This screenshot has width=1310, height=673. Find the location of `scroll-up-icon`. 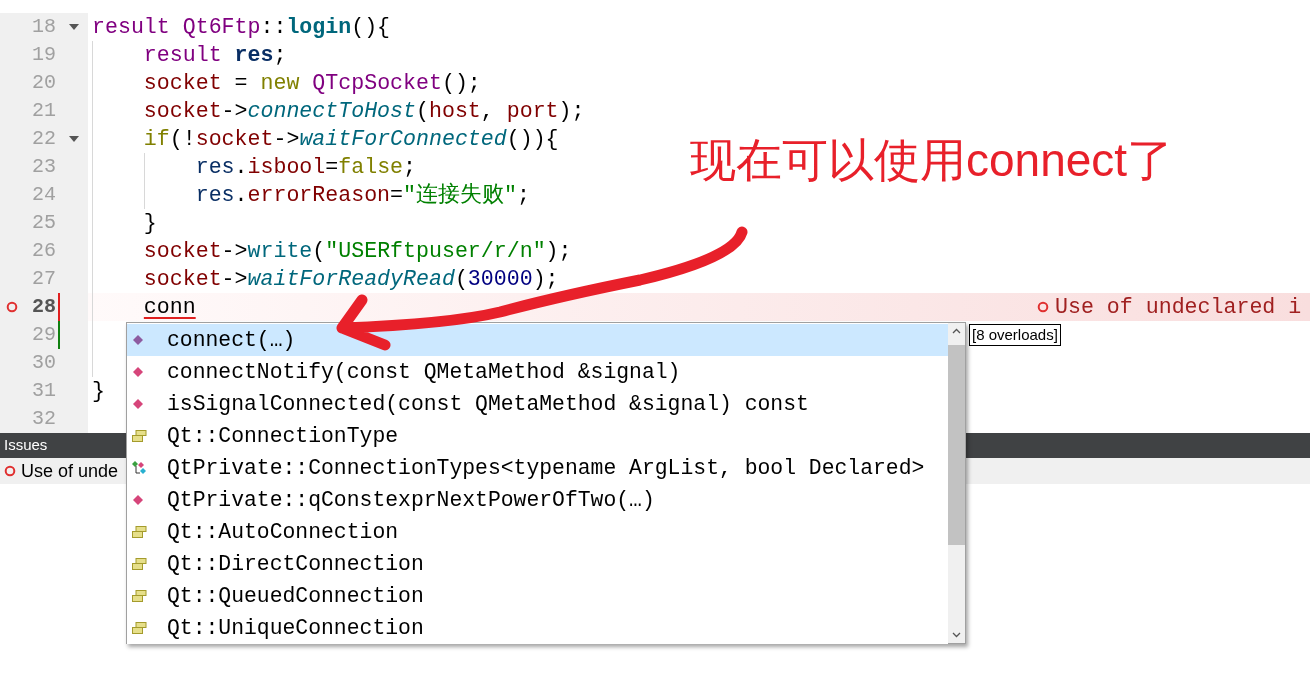

scroll-up-icon is located at coordinates (956, 331).